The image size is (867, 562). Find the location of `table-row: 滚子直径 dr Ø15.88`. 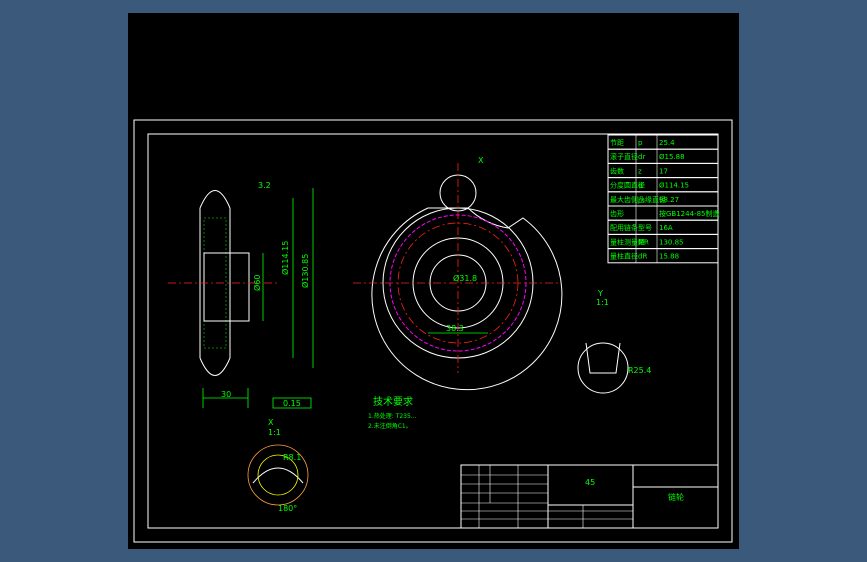

table-row: 滚子直径 dr Ø15.88 is located at coordinates (663, 156).